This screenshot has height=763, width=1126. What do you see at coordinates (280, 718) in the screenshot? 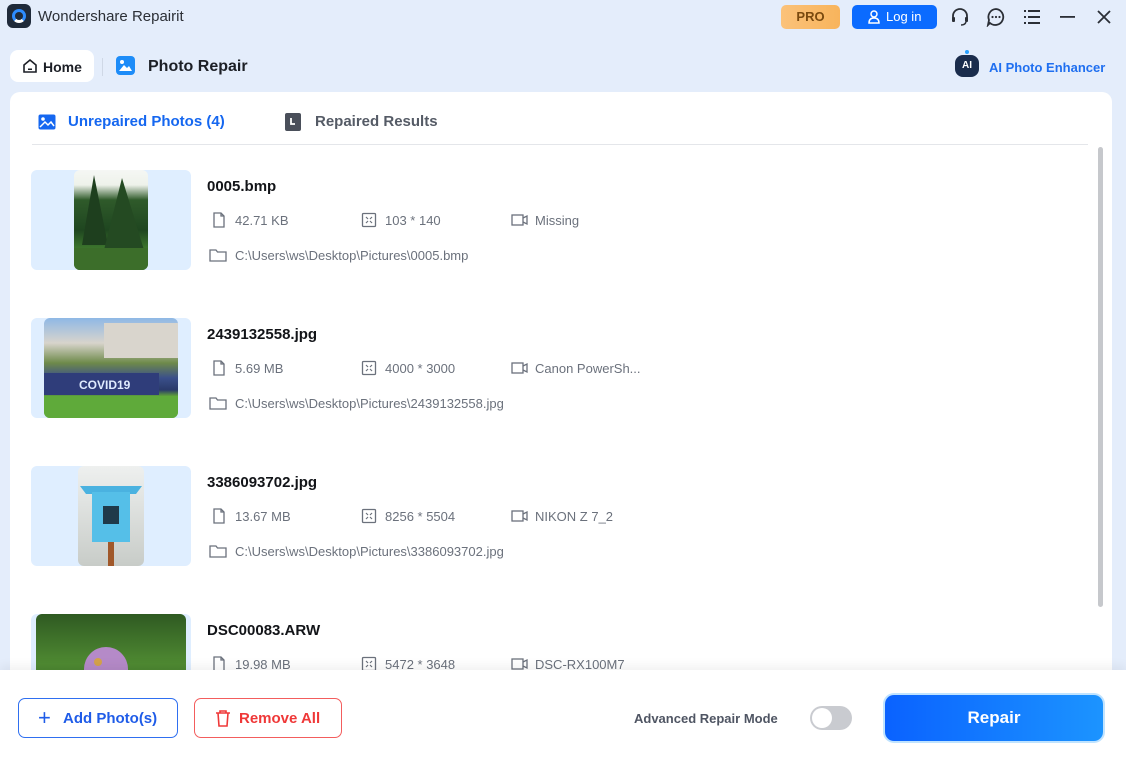
I see `remove-all-label: Remove All` at bounding box center [280, 718].